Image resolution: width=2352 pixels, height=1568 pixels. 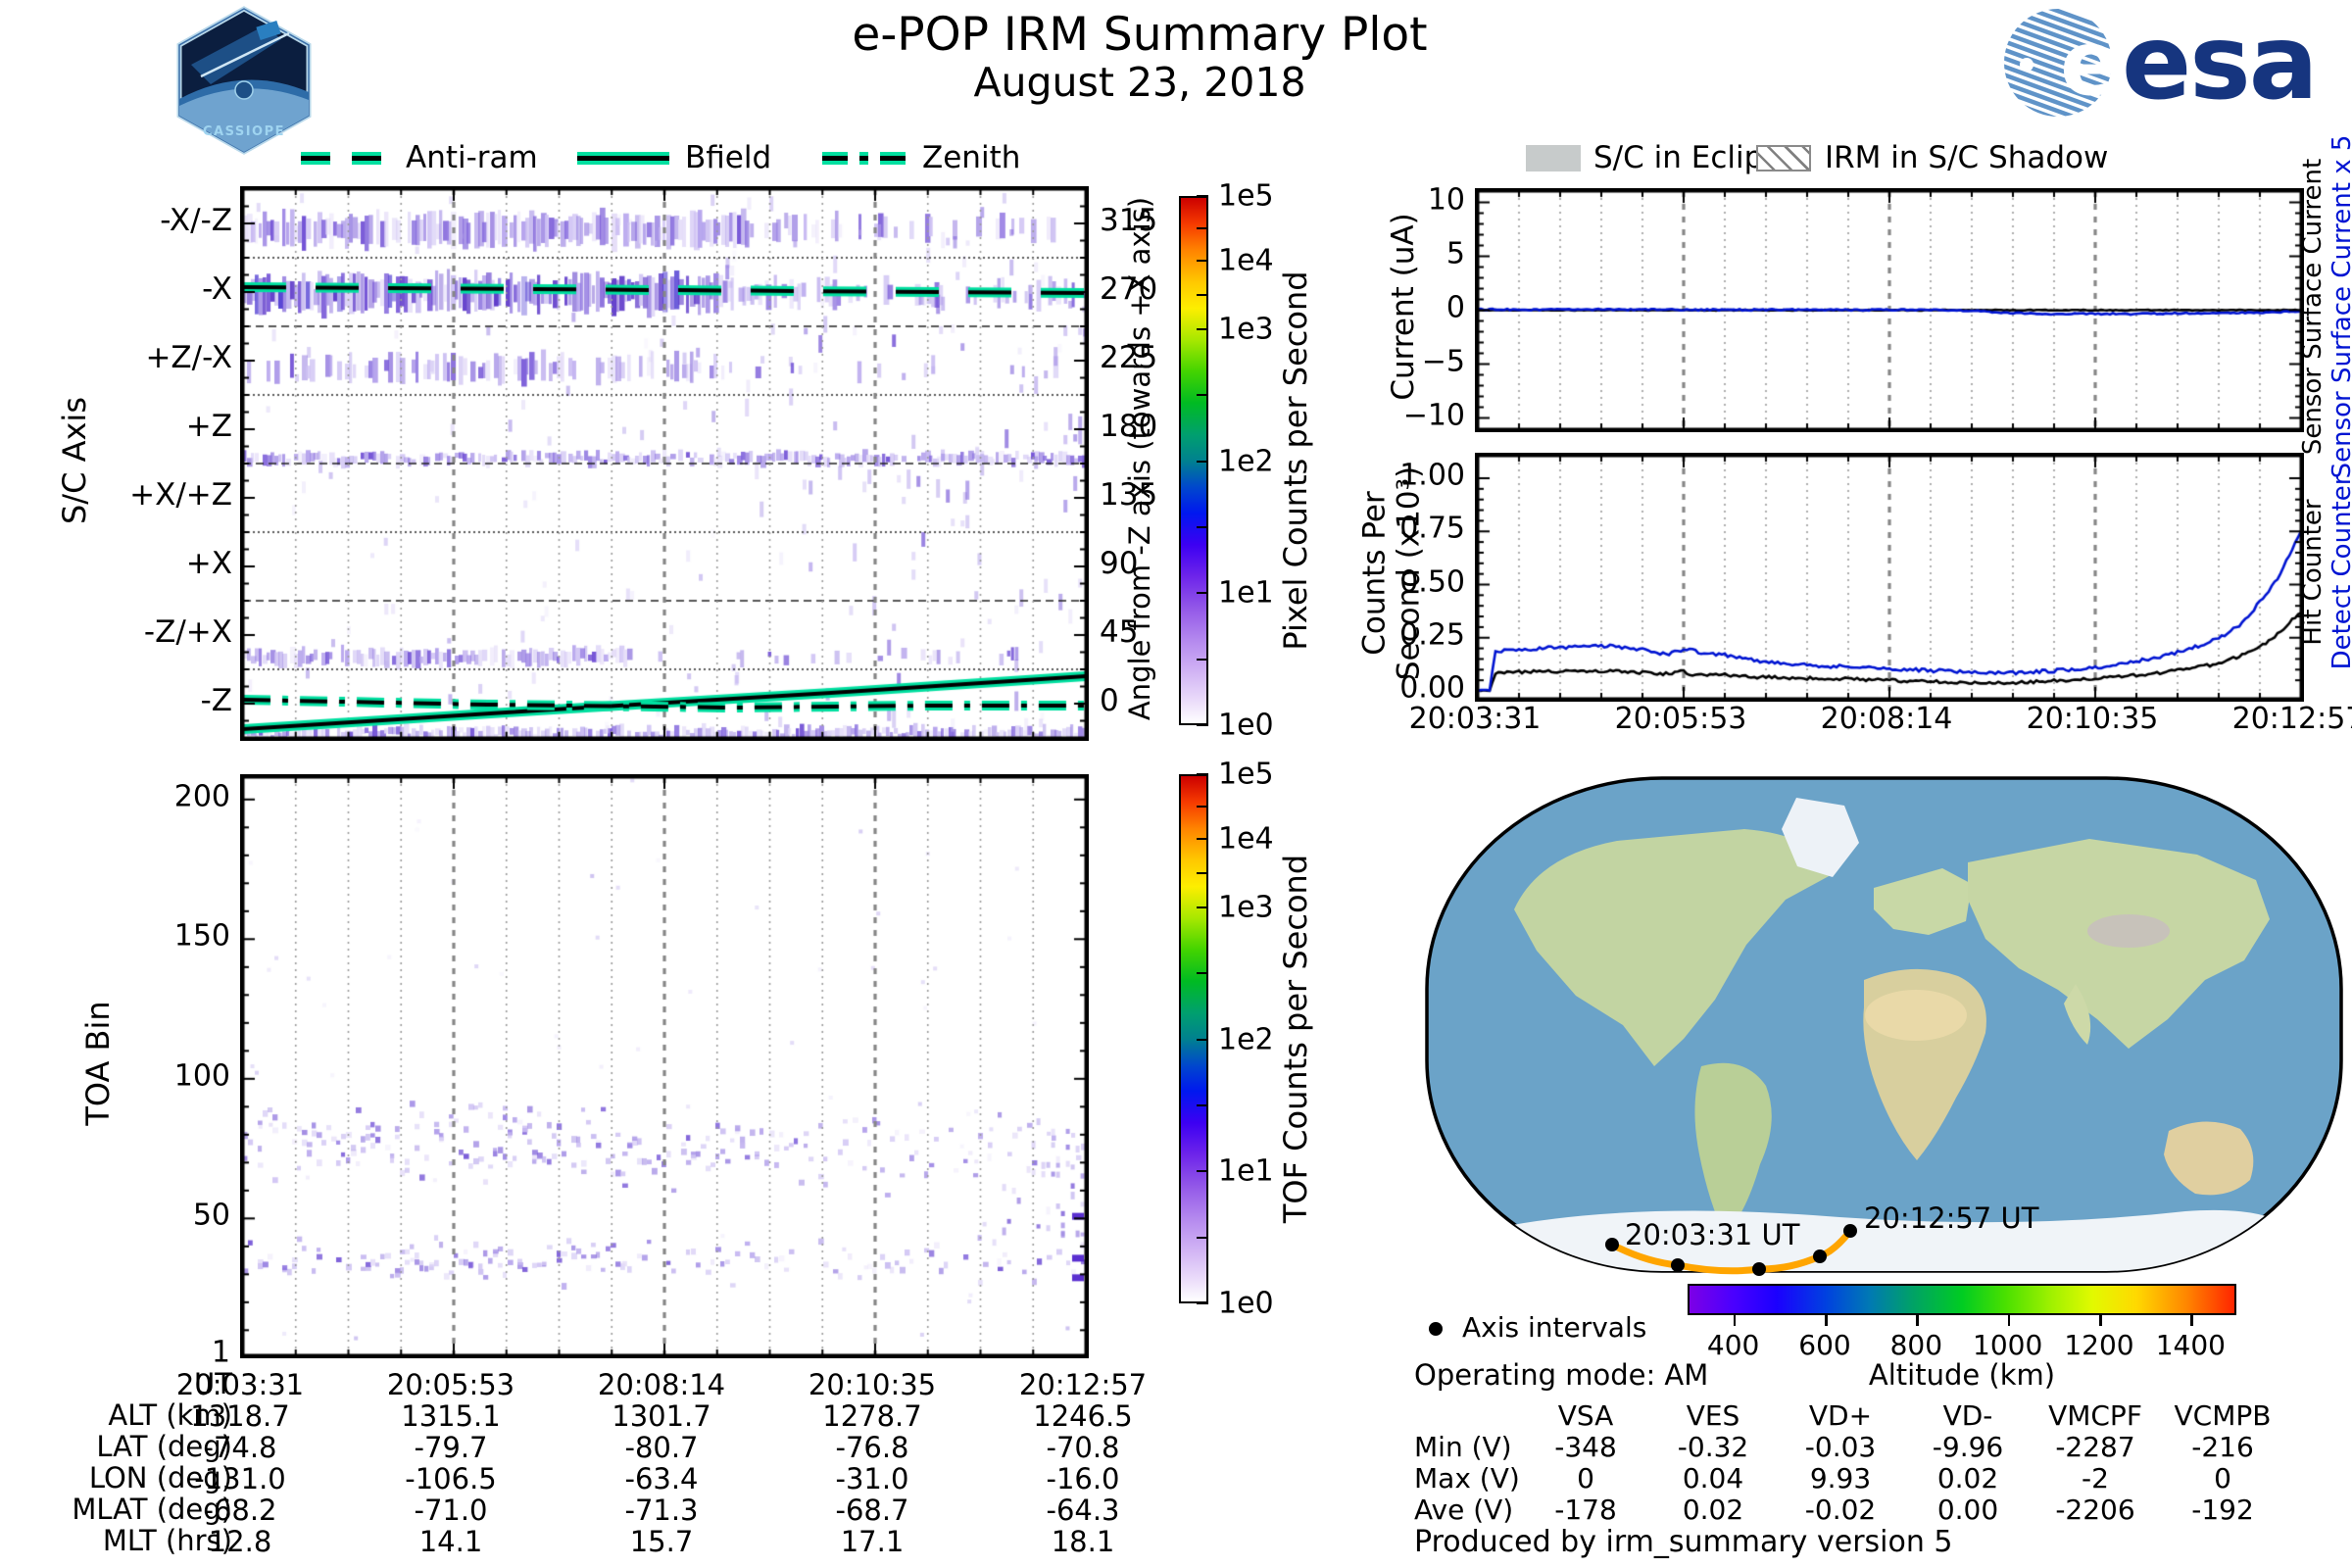 I want to click on bfield-line-sample, so click(x=623, y=158).